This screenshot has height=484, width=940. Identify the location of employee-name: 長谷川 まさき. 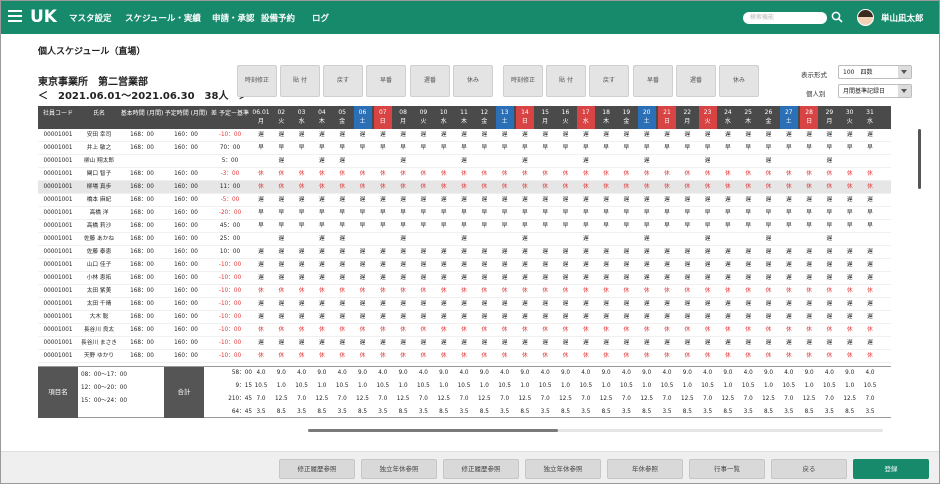
(99, 343).